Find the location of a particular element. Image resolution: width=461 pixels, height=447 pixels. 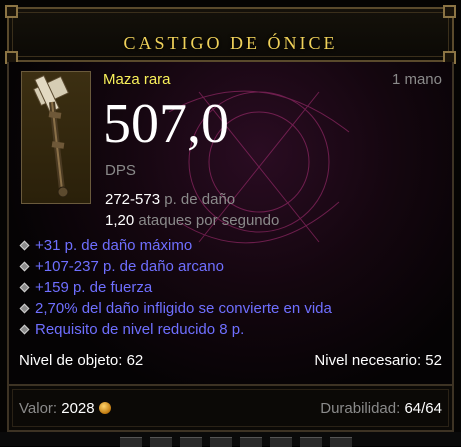

sell-value: Valor: 2028 is located at coordinates (65, 408).